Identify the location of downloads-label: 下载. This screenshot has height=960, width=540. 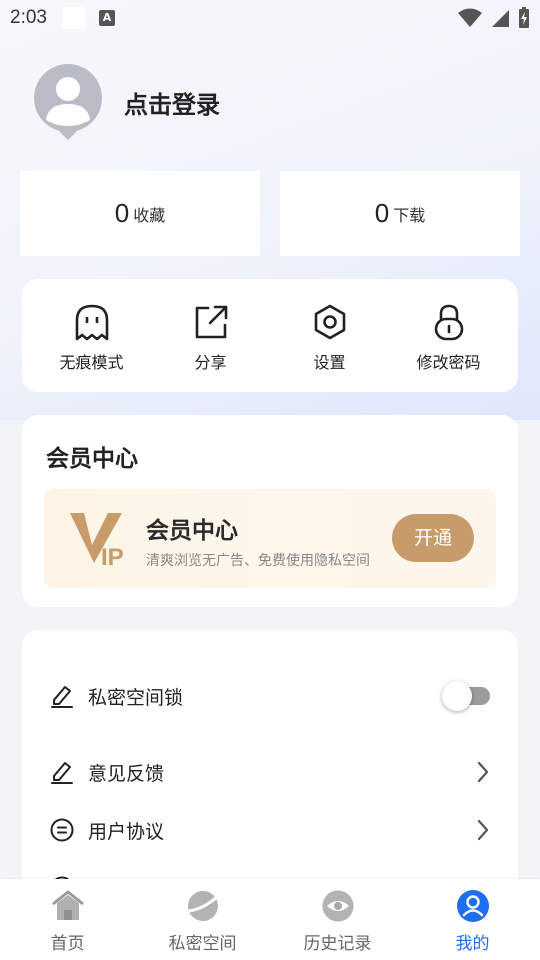
(409, 215).